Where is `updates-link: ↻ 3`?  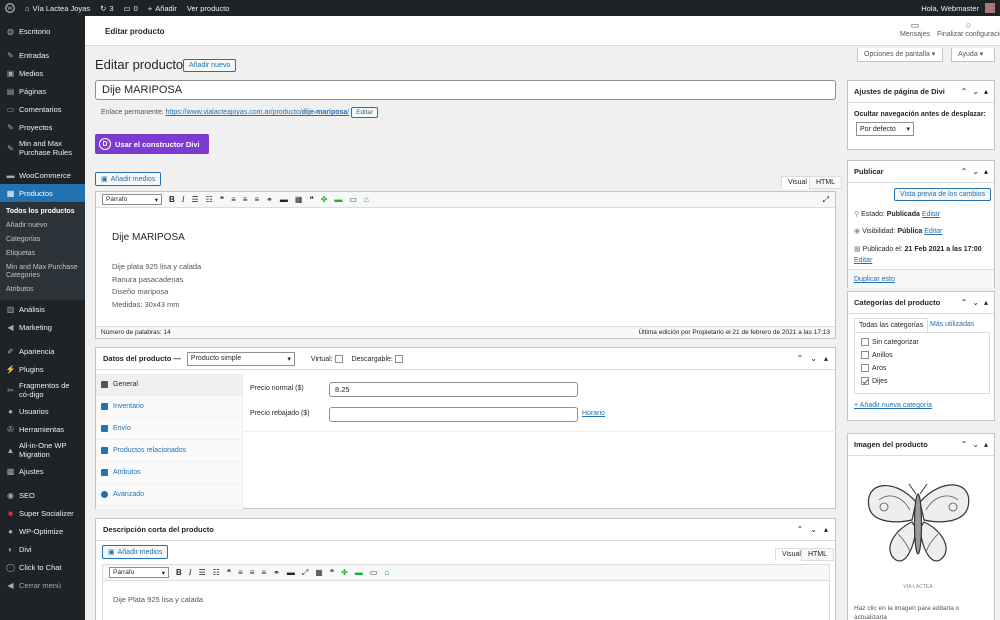 updates-link: ↻ 3 is located at coordinates (106, 8).